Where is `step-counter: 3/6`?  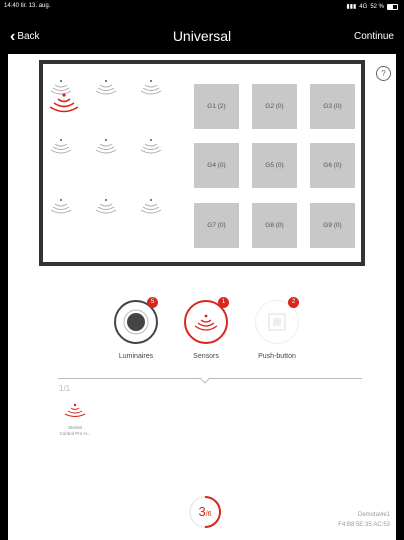
step-counter: 3/6 is located at coordinates (205, 511).